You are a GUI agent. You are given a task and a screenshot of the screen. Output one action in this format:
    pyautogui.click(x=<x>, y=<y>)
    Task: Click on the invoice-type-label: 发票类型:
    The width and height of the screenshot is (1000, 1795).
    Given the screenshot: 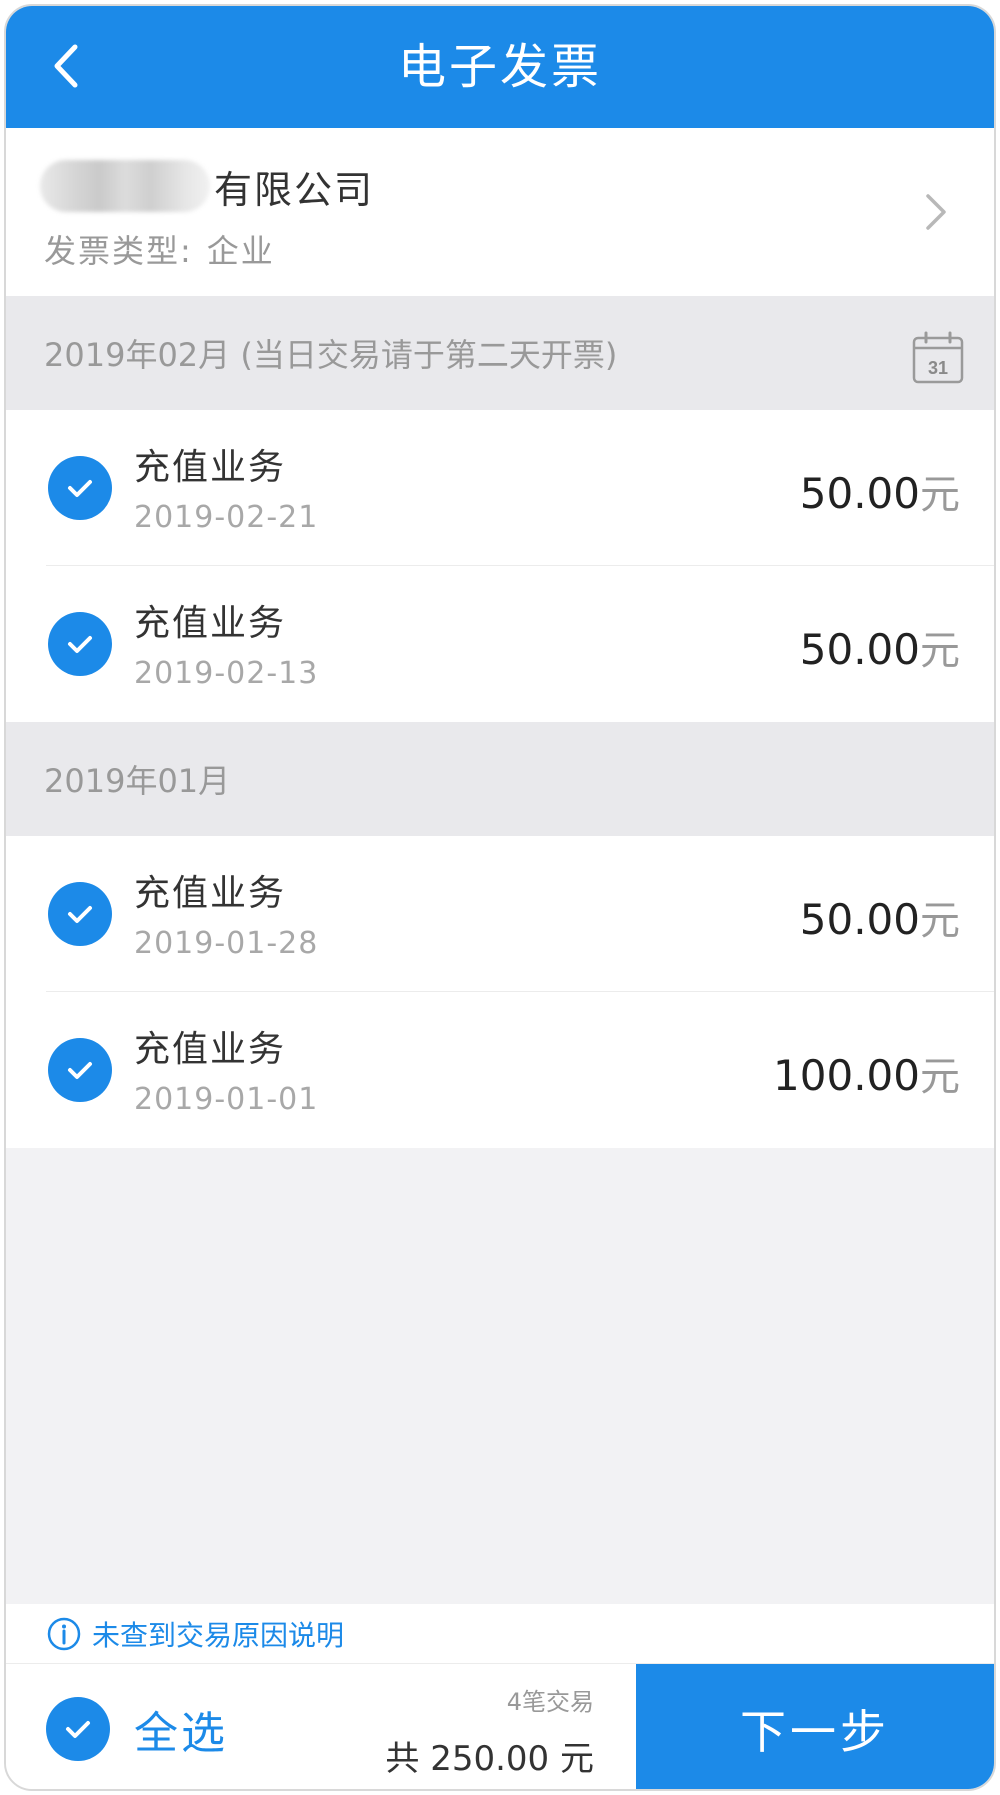 What is the action you would take?
    pyautogui.click(x=118, y=251)
    